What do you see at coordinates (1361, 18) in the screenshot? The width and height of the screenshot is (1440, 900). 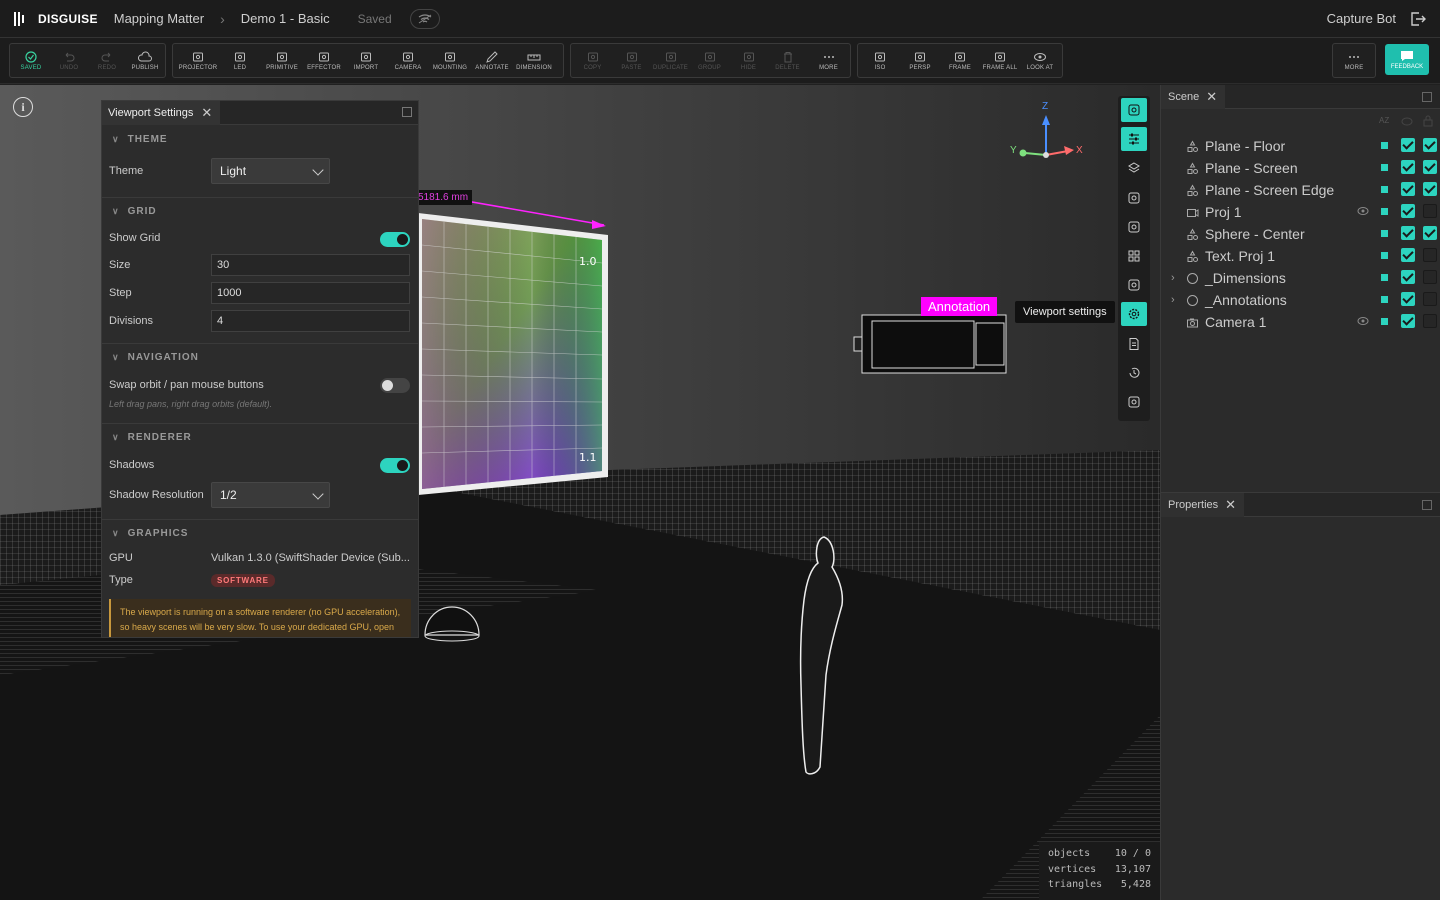 I see `user-name: Capture Bot` at bounding box center [1361, 18].